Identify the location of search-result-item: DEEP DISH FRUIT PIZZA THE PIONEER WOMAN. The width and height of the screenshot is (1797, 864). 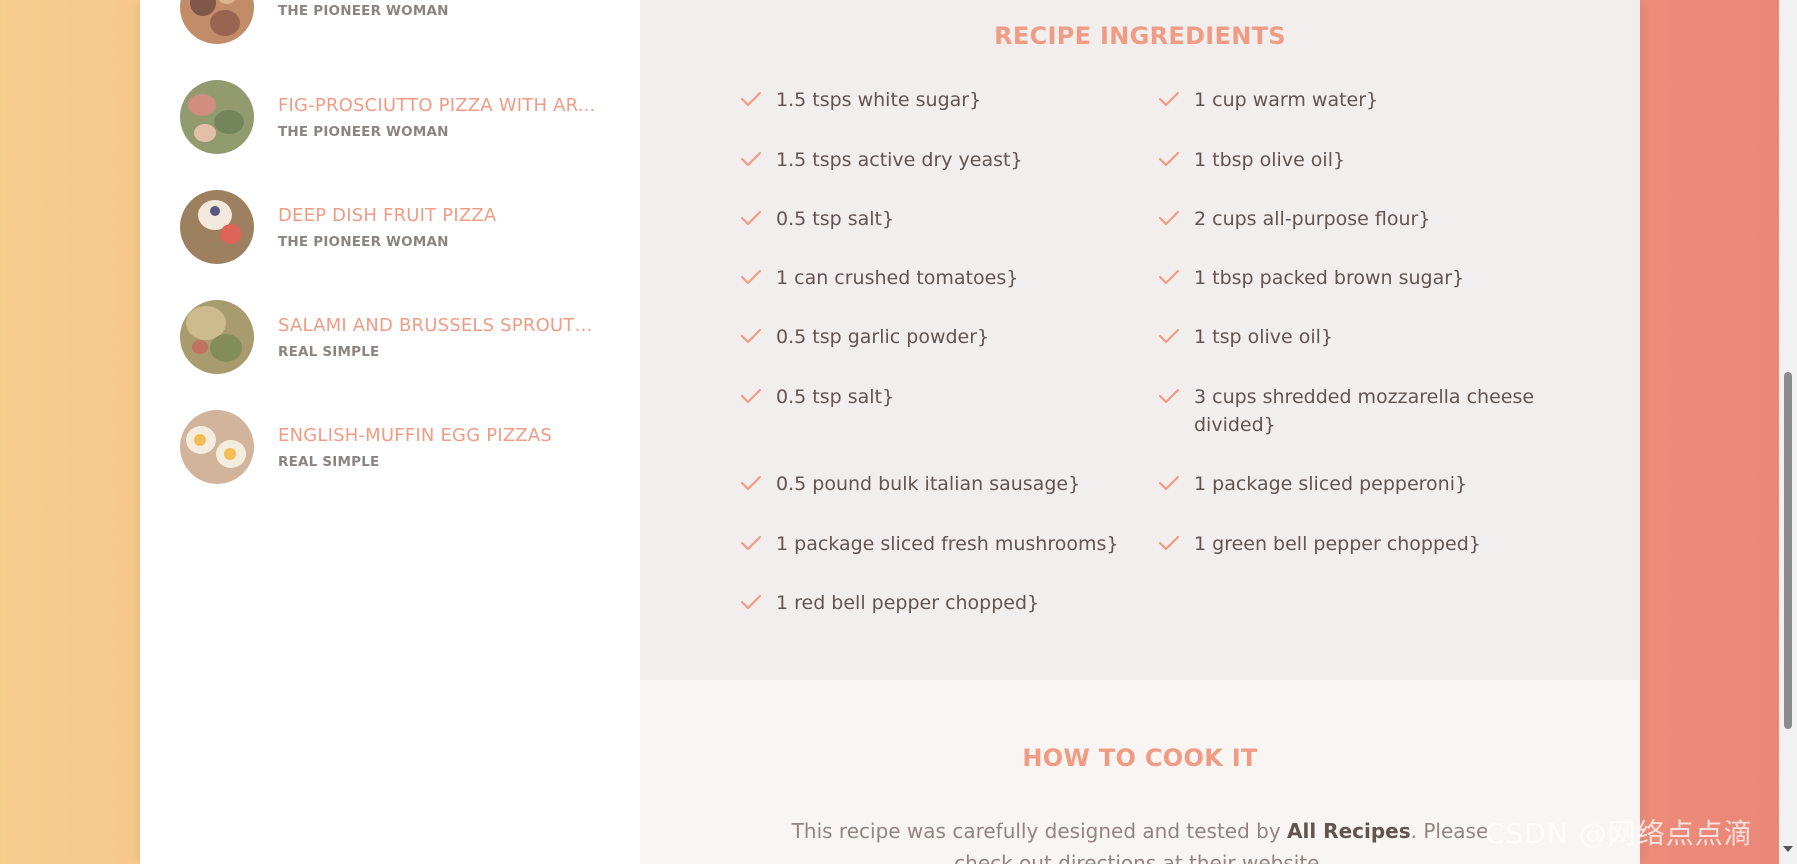
(400, 227).